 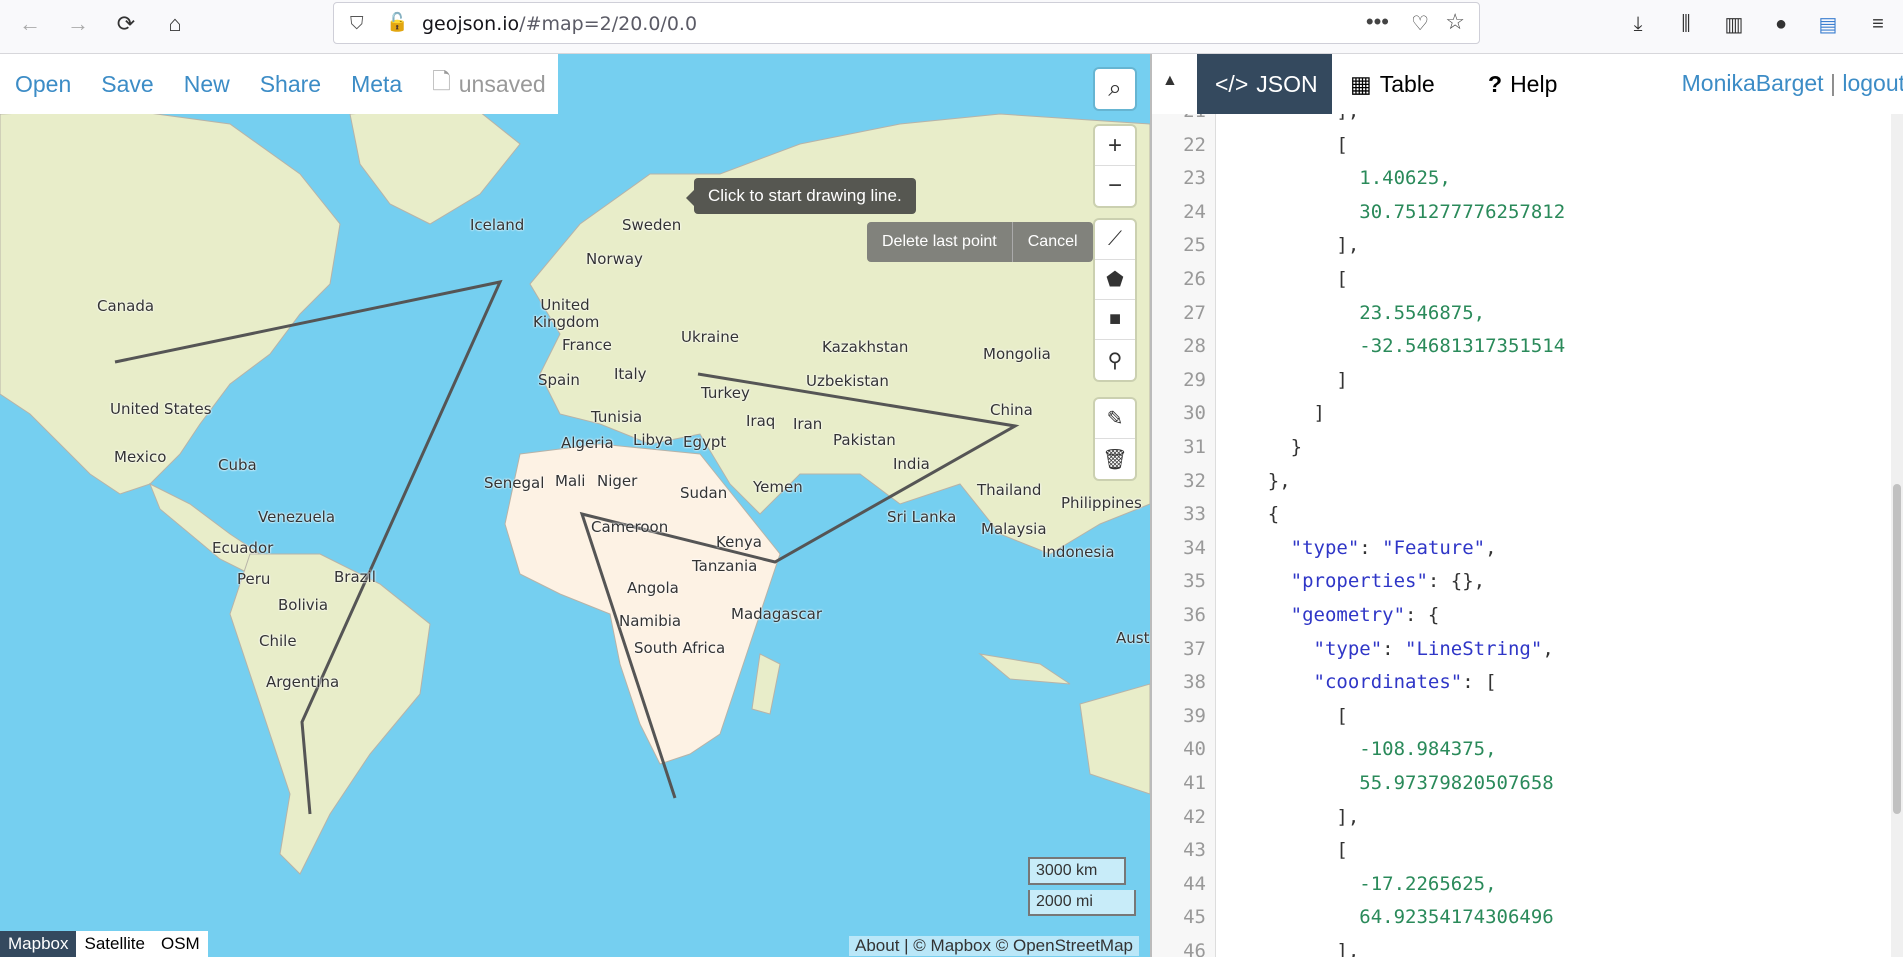 I want to click on menu-icon: ≡, so click(x=1878, y=24).